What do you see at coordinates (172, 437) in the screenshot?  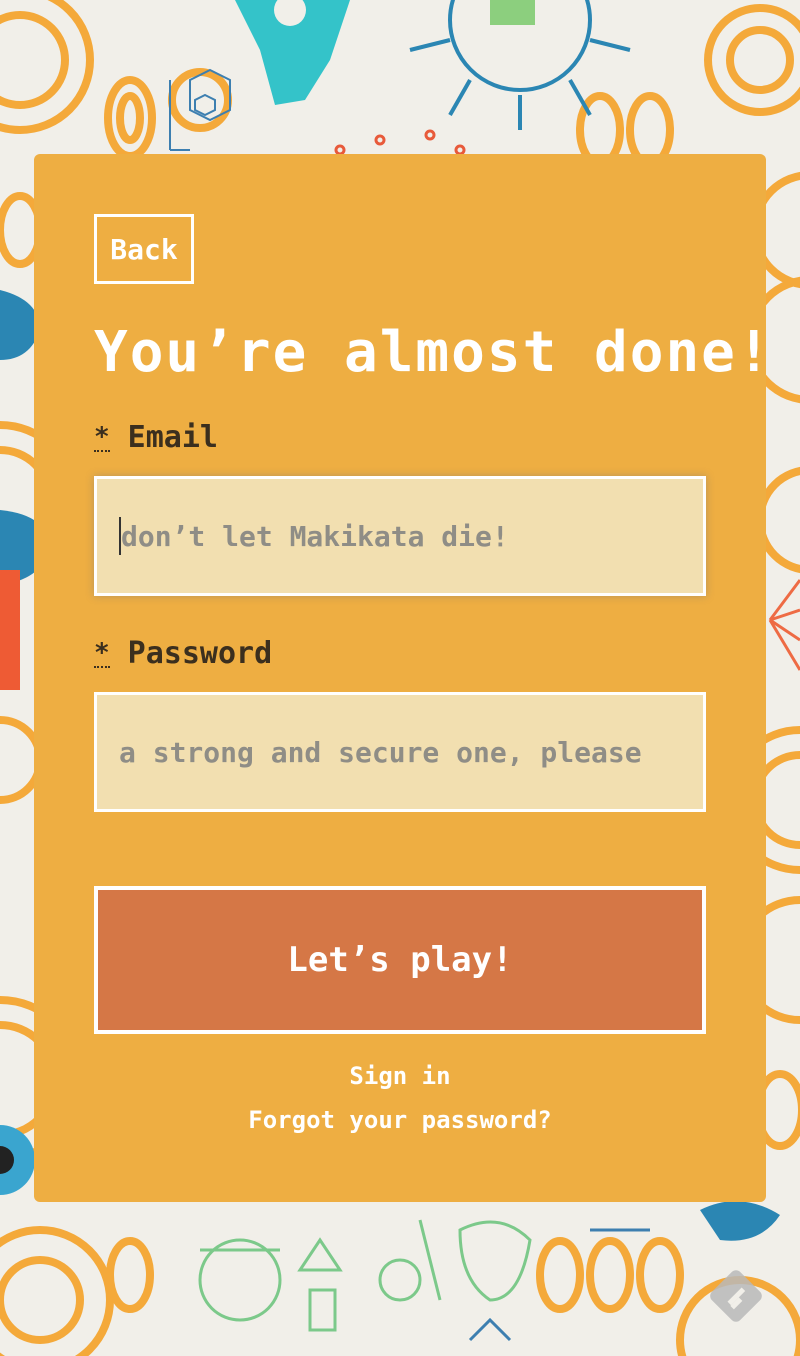 I see `email-label-text: Email` at bounding box center [172, 437].